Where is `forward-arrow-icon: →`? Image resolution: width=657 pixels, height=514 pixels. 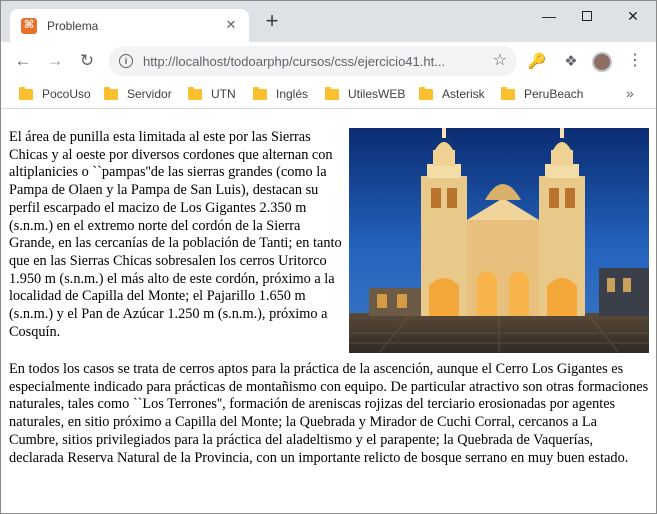 forward-arrow-icon: → is located at coordinates (55, 61).